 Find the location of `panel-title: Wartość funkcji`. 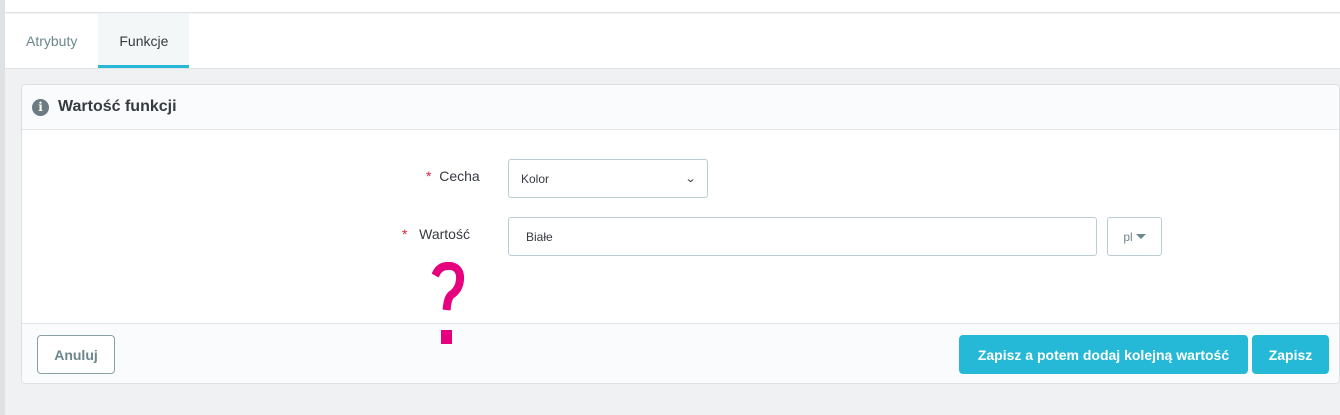

panel-title: Wartość funkcji is located at coordinates (117, 106).